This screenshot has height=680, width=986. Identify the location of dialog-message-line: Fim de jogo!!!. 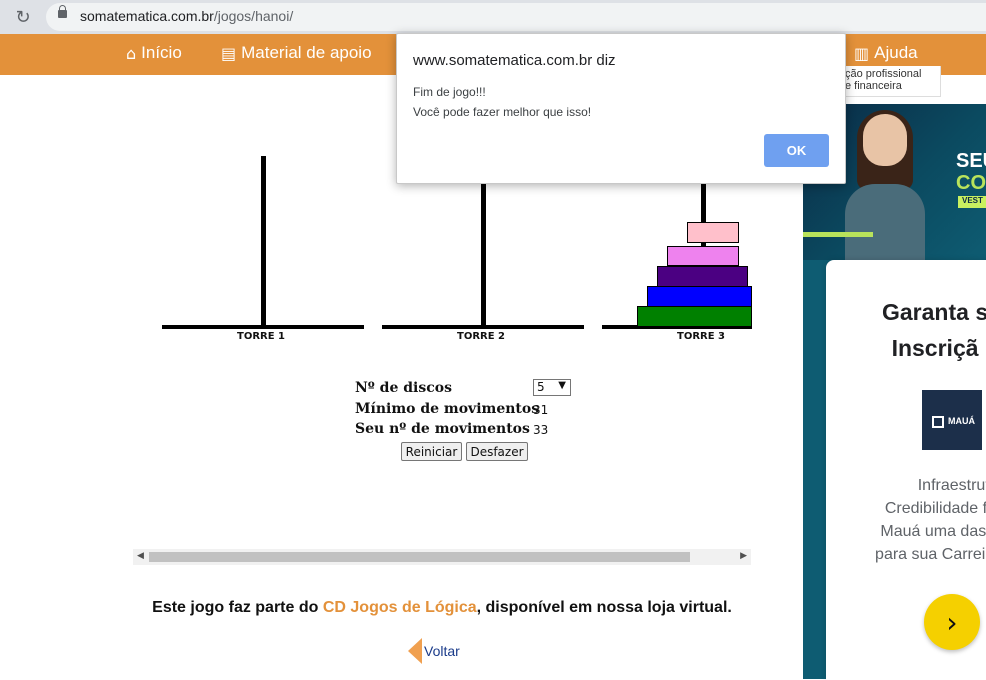
(449, 92).